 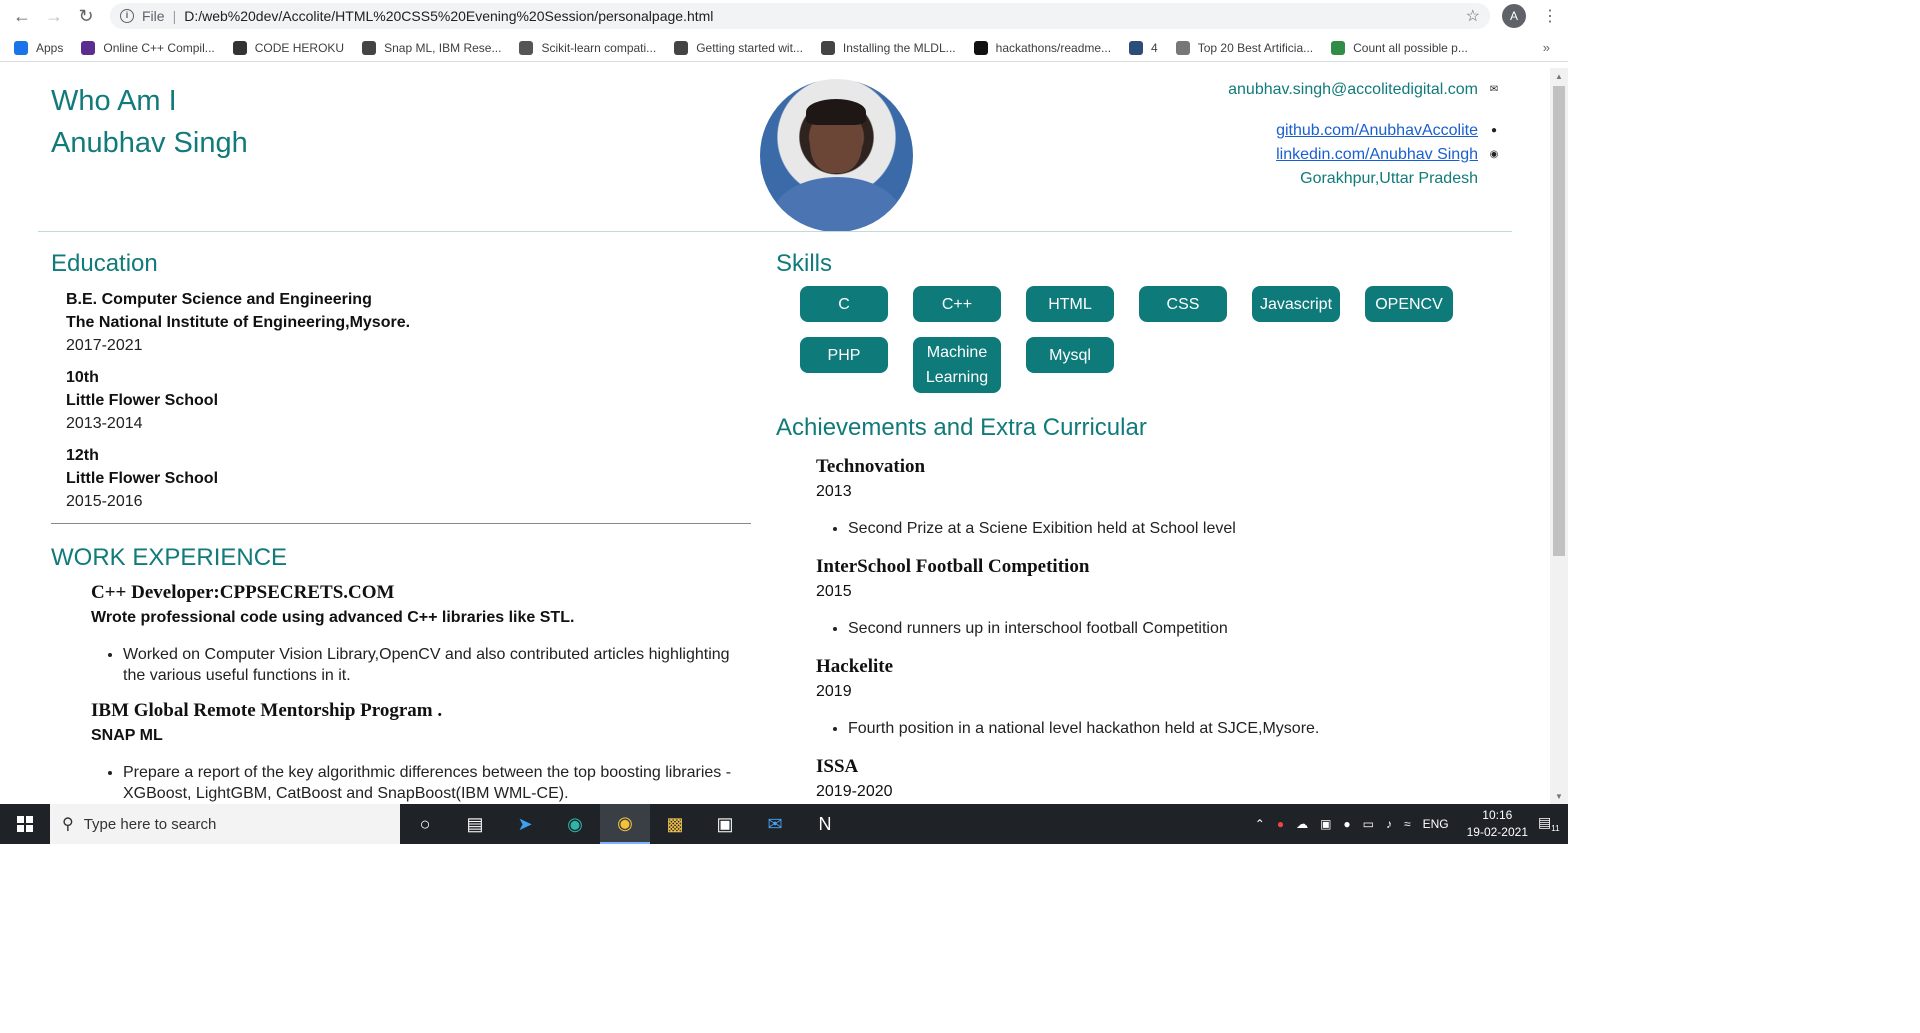 What do you see at coordinates (1497, 824) in the screenshot?
I see `clock: 10:16 19-02-2021` at bounding box center [1497, 824].